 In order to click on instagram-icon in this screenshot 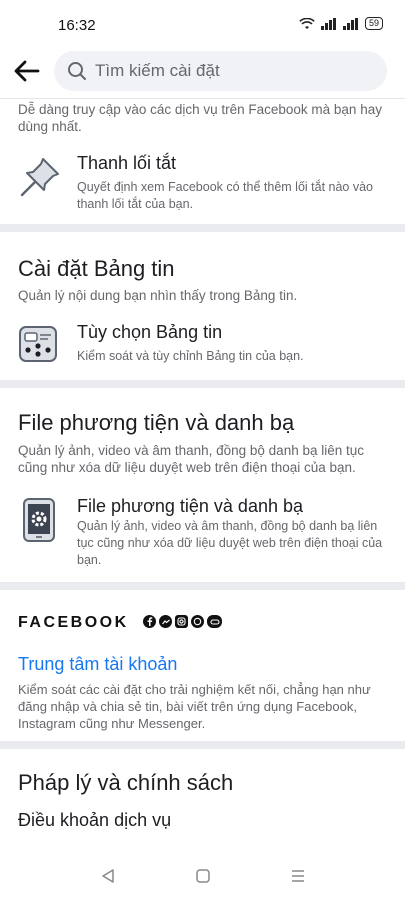, I will do `click(181, 621)`.